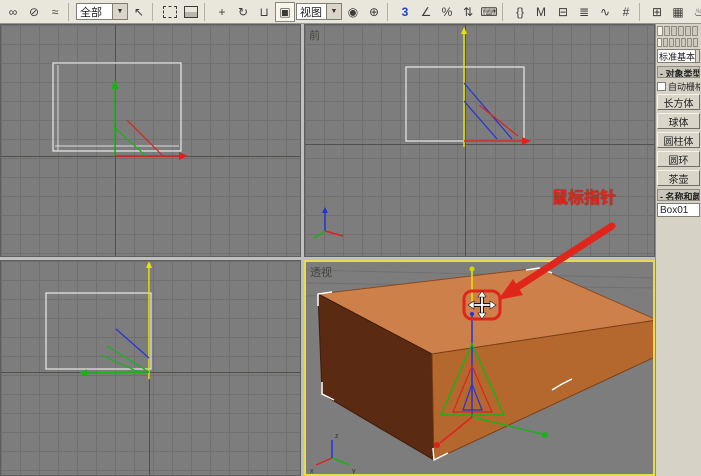 This screenshot has height=476, width=701. I want to click on render-setup-icon: ▦, so click(678, 12).